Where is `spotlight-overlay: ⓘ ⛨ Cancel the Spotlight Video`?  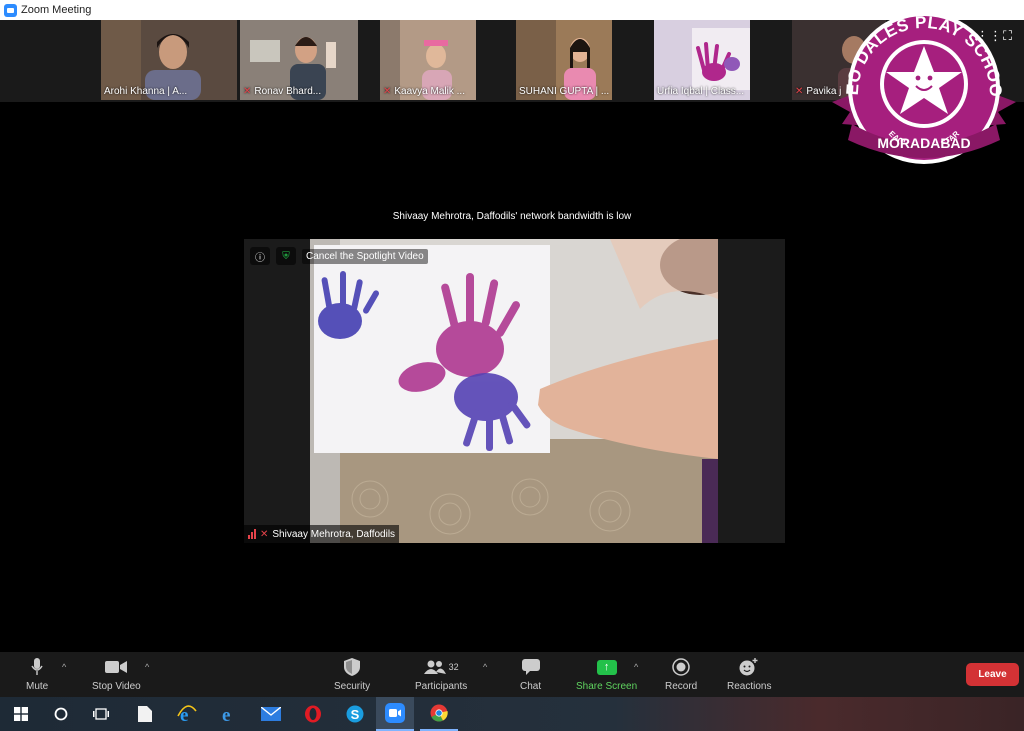
spotlight-overlay: ⓘ ⛨ Cancel the Spotlight Video is located at coordinates (339, 256).